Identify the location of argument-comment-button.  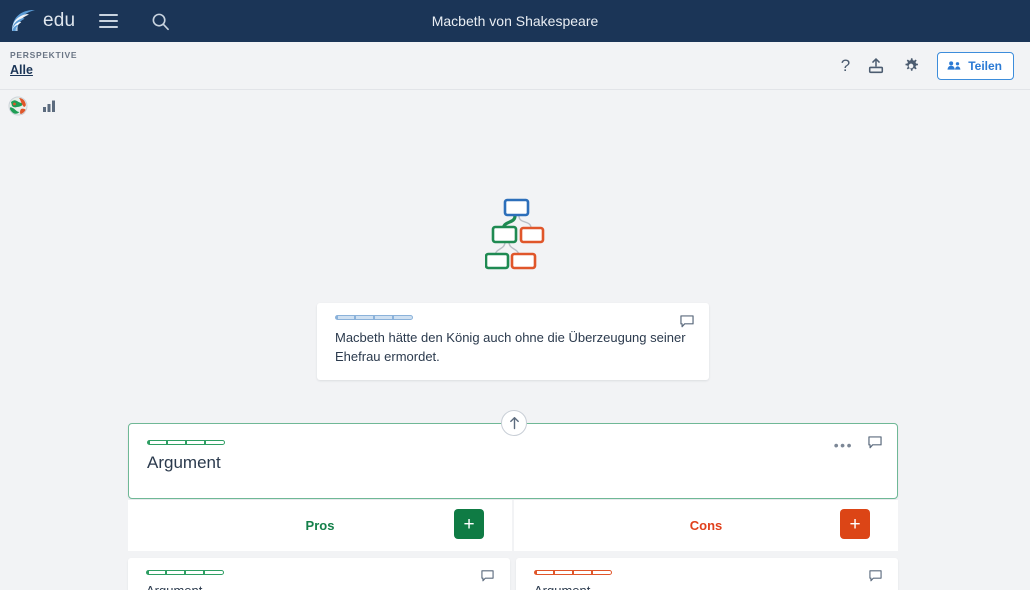
(875, 445).